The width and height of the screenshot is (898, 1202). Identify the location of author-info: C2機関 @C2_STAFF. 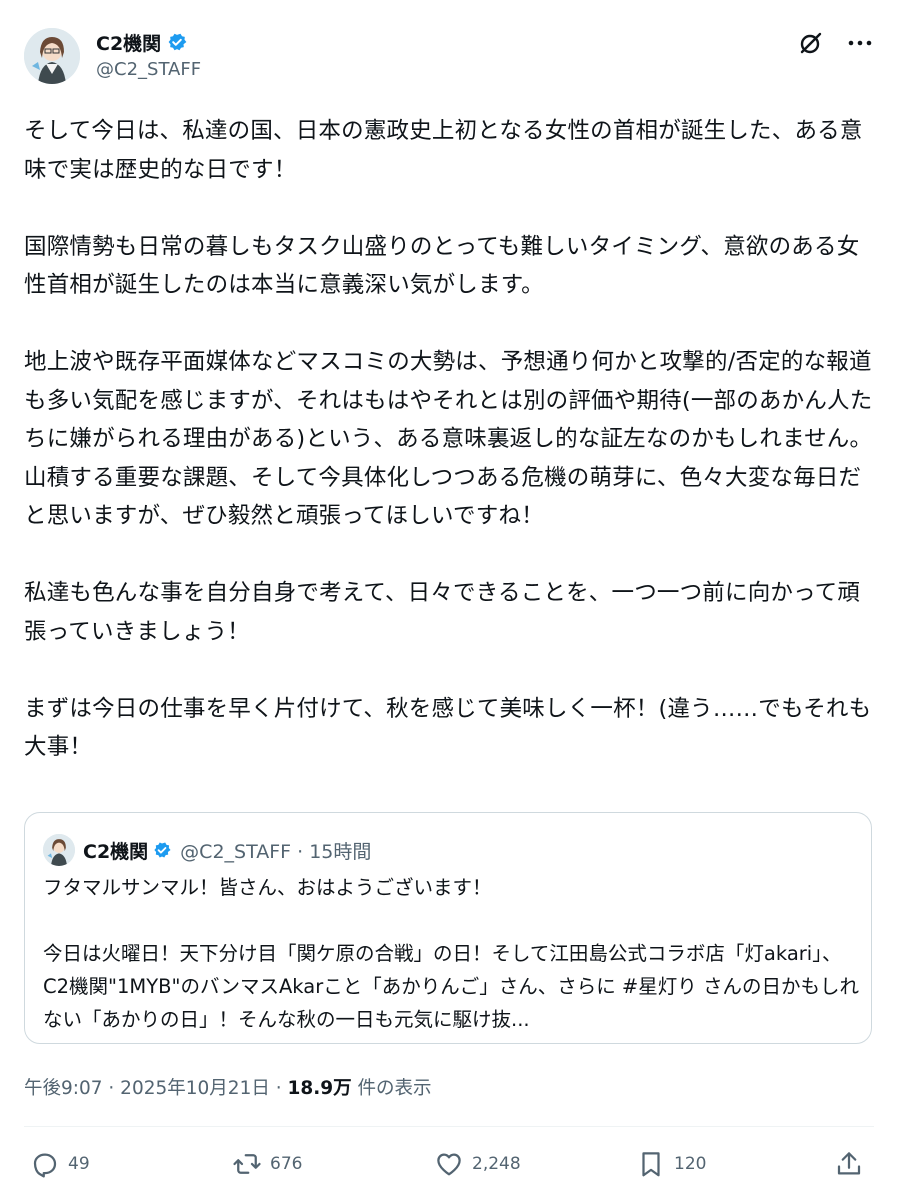
(148, 54).